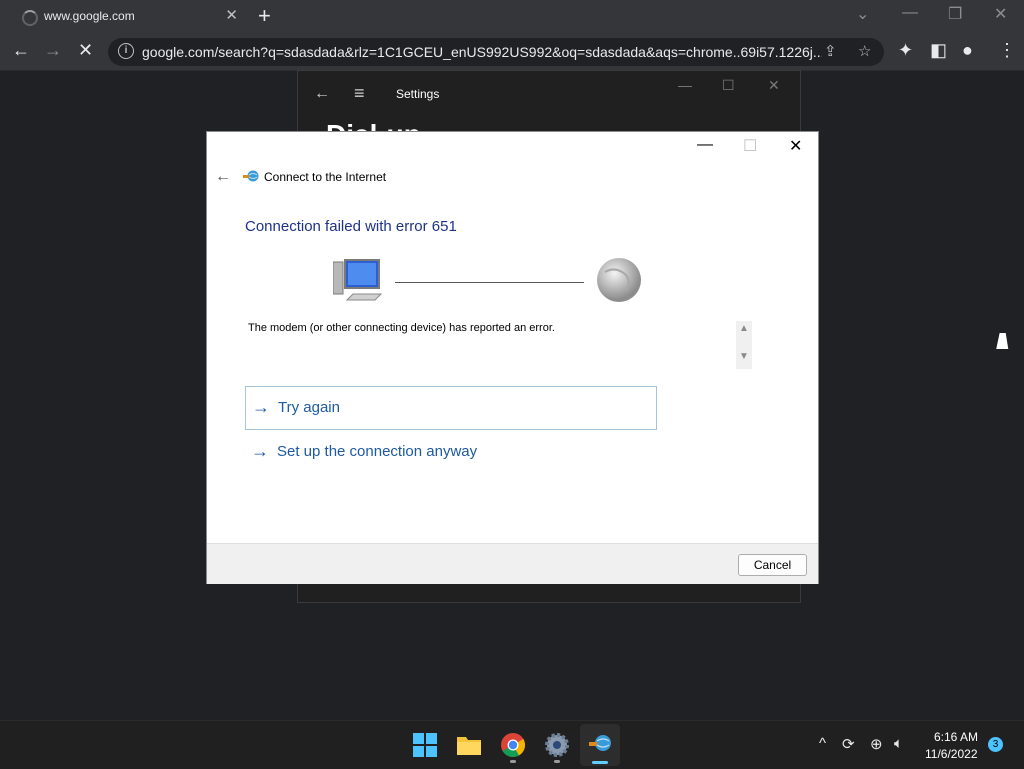 The height and width of the screenshot is (769, 1024). Describe the element at coordinates (795, 146) in the screenshot. I see `dialog-close-button: ✕` at that location.